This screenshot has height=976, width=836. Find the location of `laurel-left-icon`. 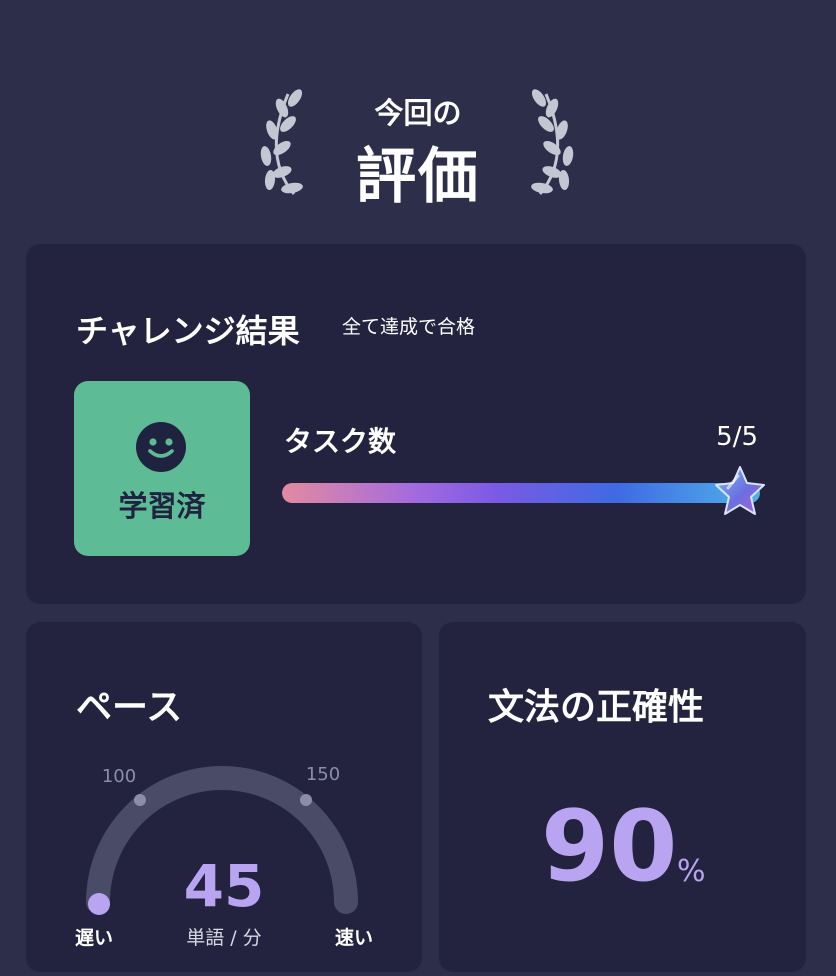

laurel-left-icon is located at coordinates (281, 142).